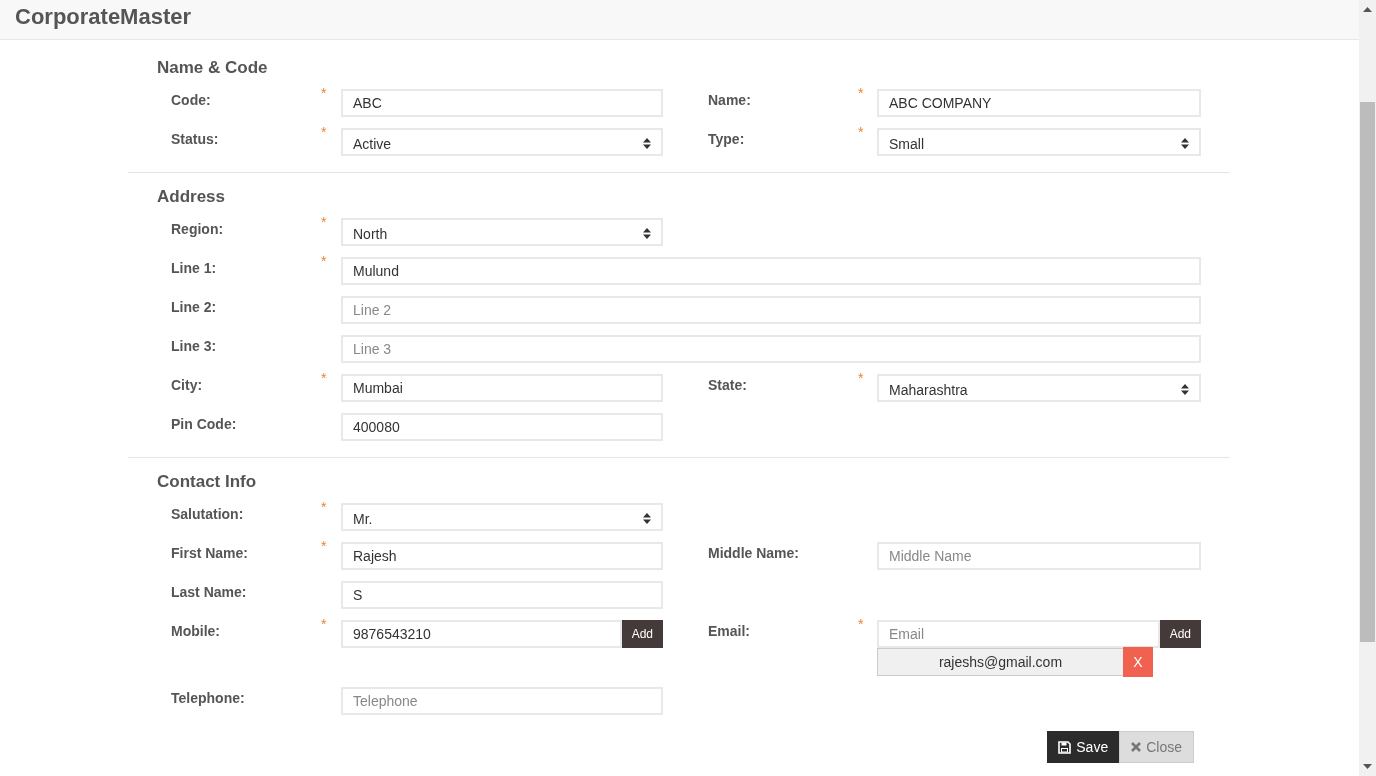 Image resolution: width=1376 pixels, height=776 pixels. What do you see at coordinates (481, 634) in the screenshot?
I see `text-field: 9876543210` at bounding box center [481, 634].